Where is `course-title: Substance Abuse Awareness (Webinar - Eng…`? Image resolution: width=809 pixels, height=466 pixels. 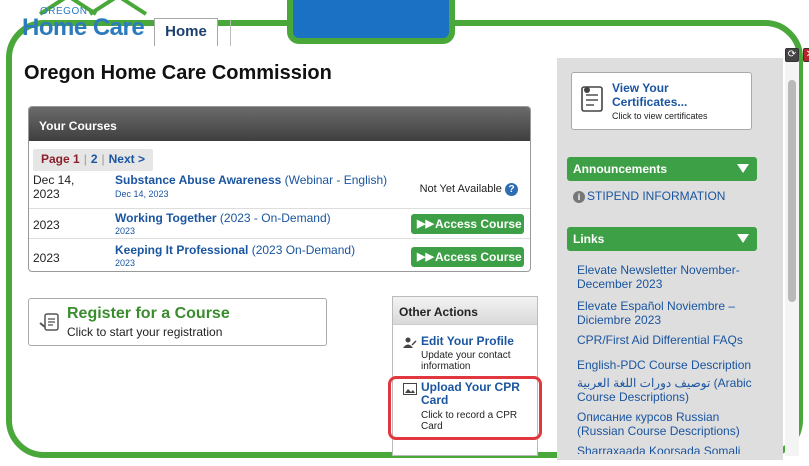
course-title: Substance Abuse Awareness (Webinar - Eng… is located at coordinates (251, 180).